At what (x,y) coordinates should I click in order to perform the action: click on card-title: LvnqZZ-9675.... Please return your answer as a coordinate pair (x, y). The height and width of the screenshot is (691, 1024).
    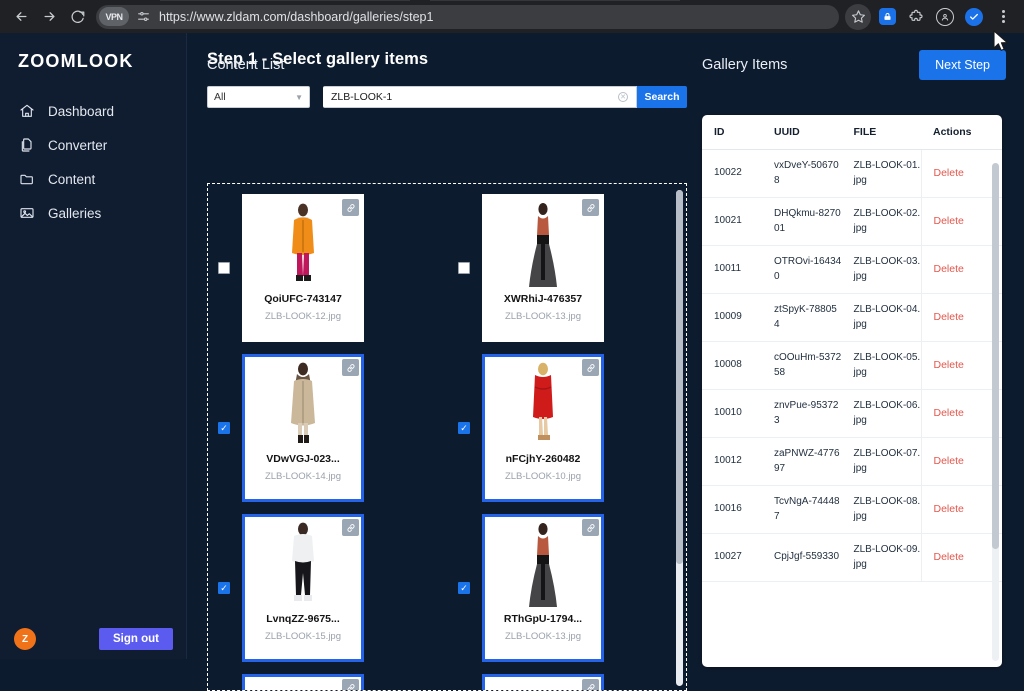
    Looking at the image, I should click on (303, 619).